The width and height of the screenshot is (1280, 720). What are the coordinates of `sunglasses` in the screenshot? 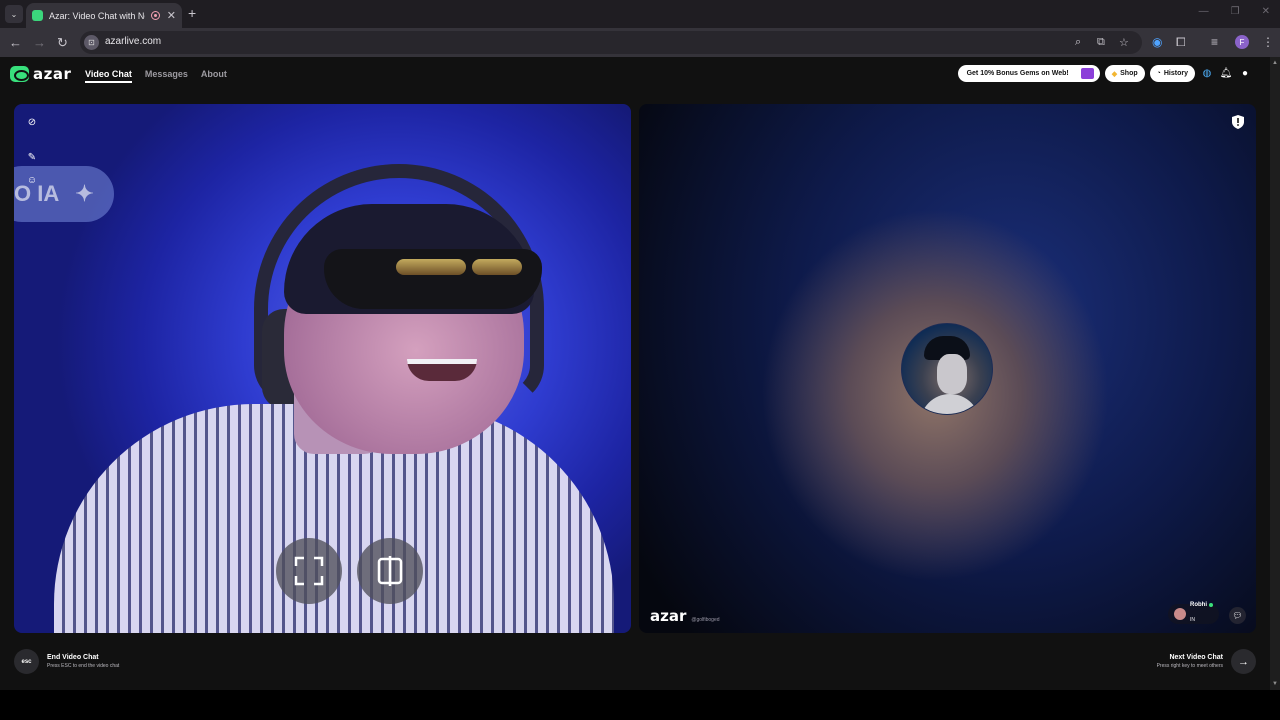 It's located at (433, 279).